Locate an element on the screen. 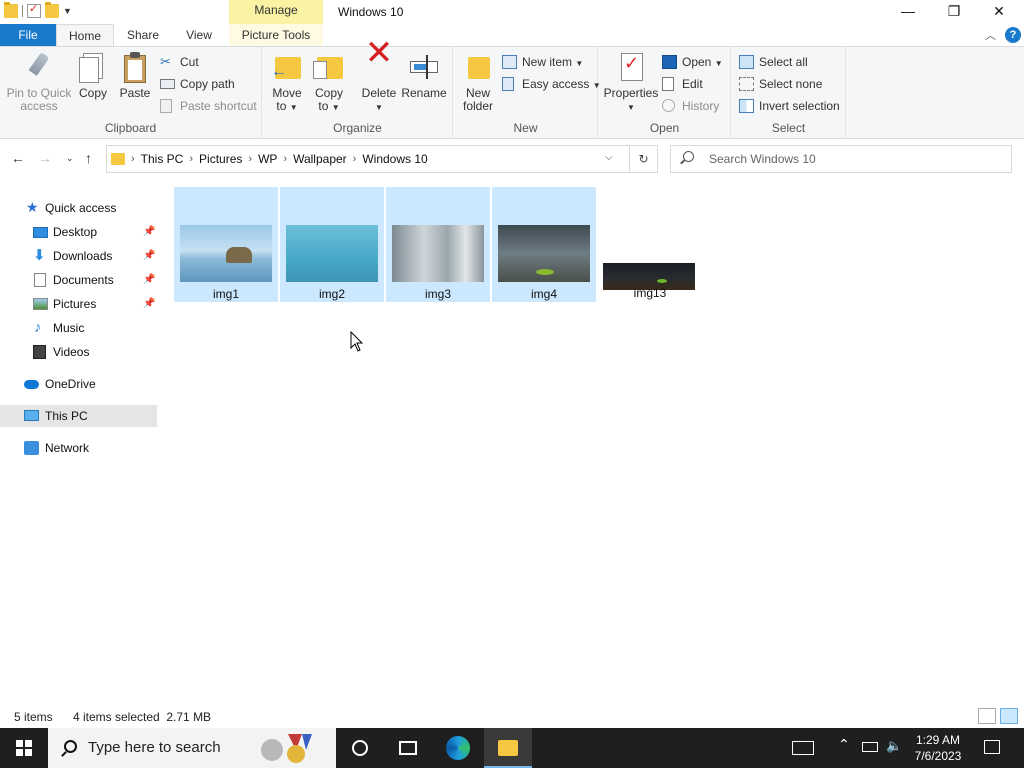 The image size is (1024, 768). nav-item-music: ♪ Music is located at coordinates (78, 328).